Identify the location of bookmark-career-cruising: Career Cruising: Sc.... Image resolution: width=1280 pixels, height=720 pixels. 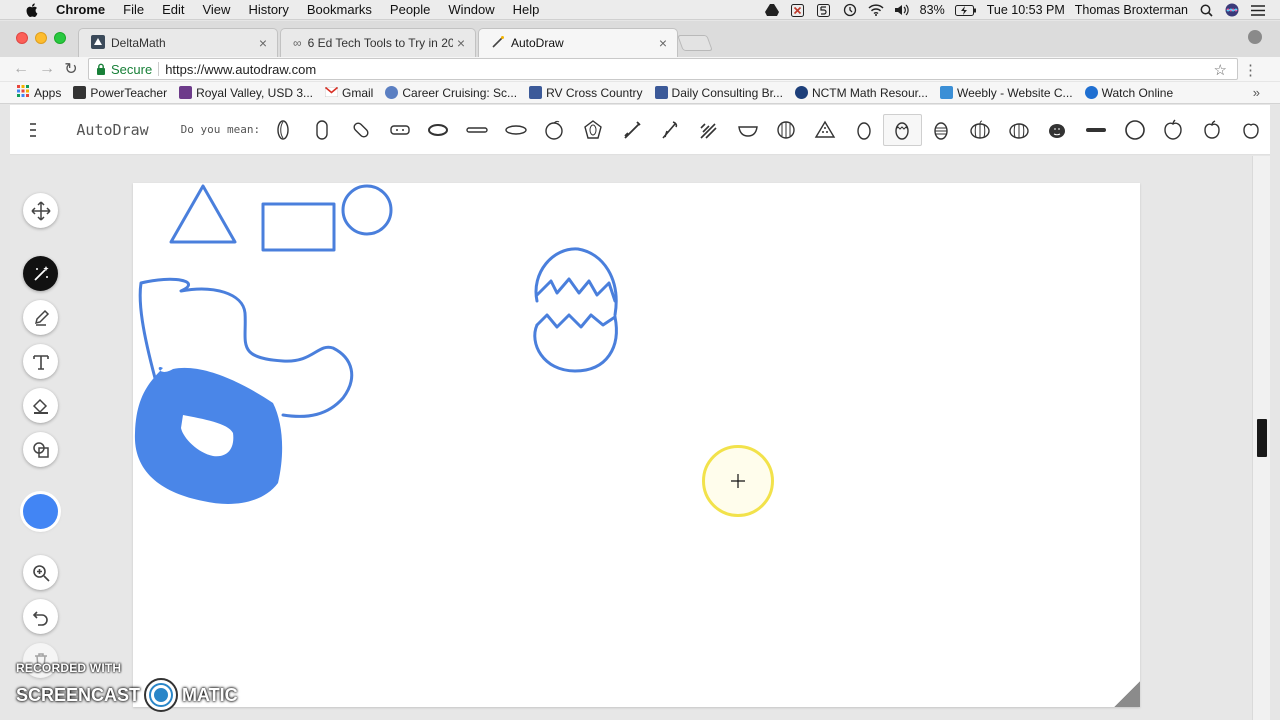
(451, 93).